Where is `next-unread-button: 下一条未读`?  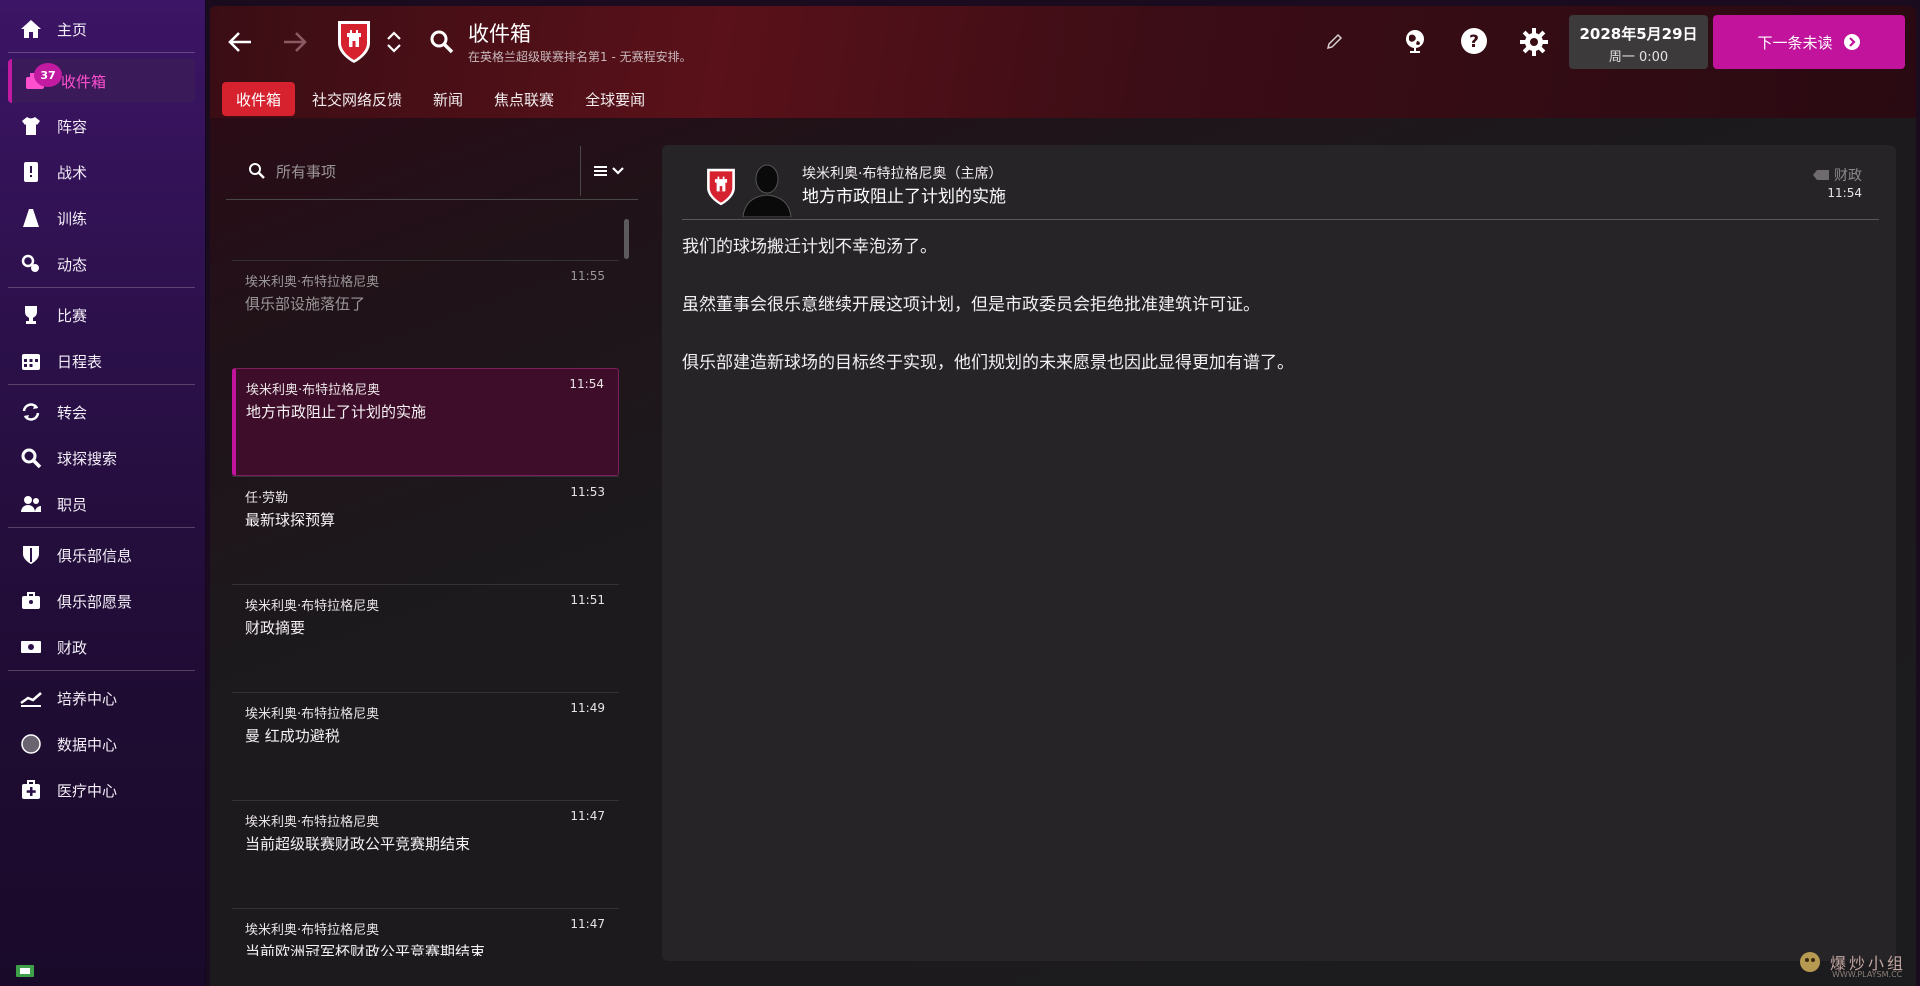
next-unread-button: 下一条未读 is located at coordinates (1809, 42).